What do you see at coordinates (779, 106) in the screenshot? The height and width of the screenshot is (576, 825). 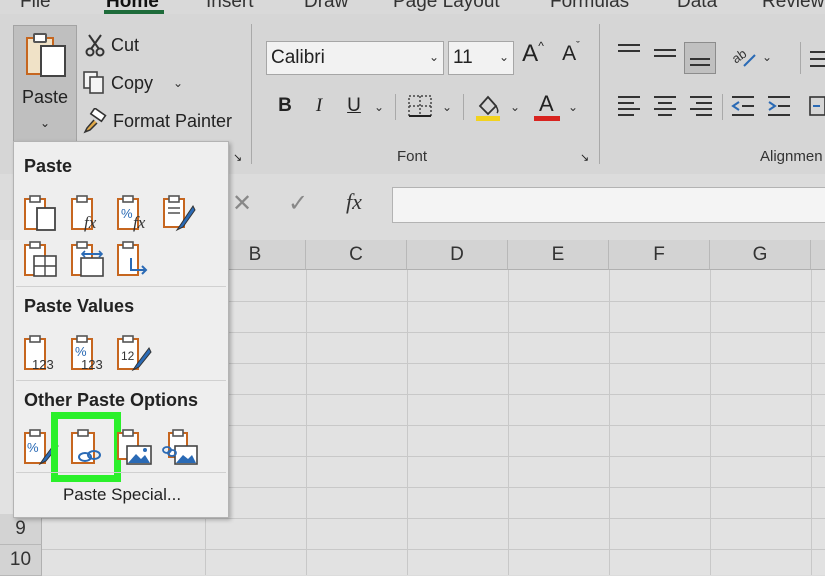 I see `increase-indent-icon` at bounding box center [779, 106].